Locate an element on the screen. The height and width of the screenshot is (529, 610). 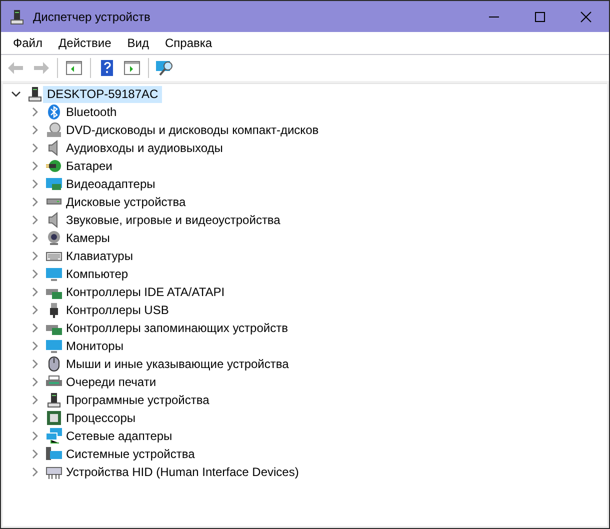
tree-item: Очереди печати is located at coordinates (111, 382).